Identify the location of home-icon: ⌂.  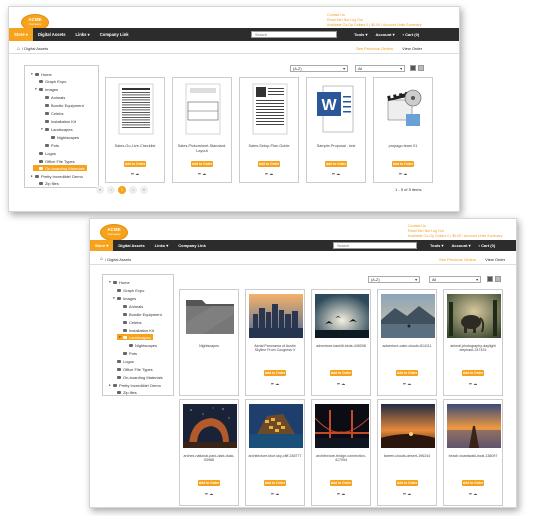
(101, 259).